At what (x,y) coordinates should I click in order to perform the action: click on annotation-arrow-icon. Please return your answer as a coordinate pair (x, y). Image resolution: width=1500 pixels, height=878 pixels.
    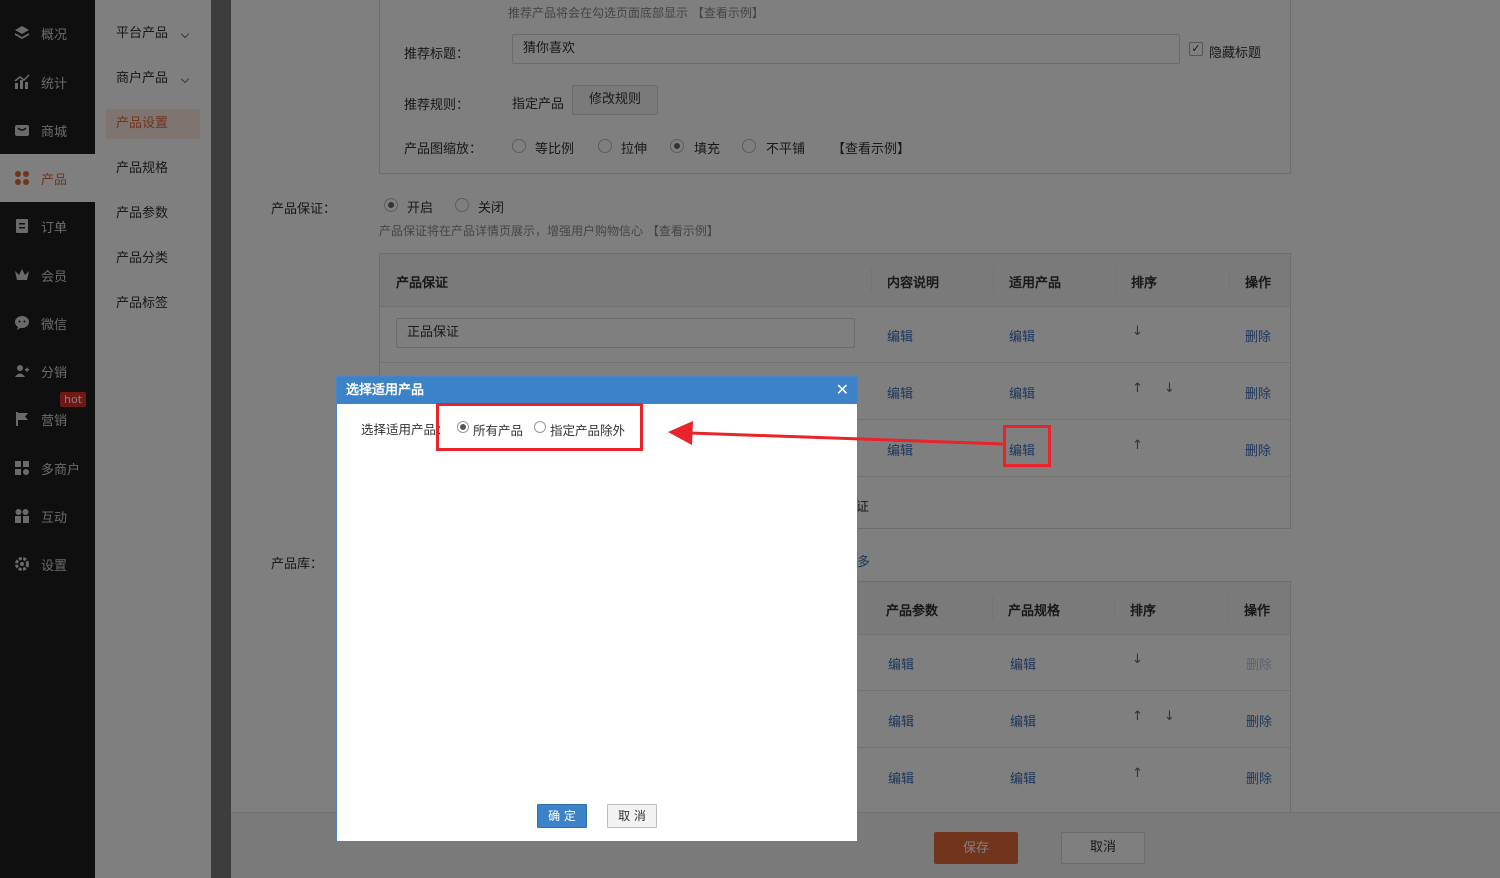
    Looking at the image, I should click on (836, 433).